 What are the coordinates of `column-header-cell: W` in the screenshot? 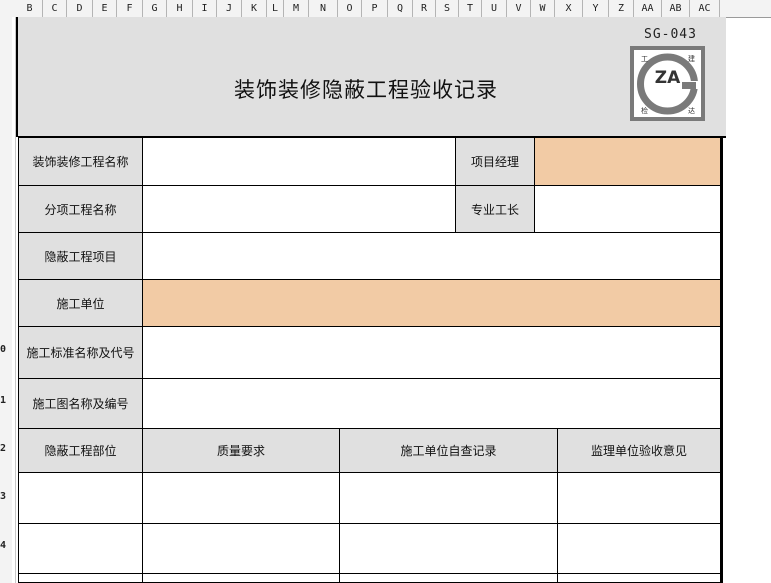 It's located at (543, 8).